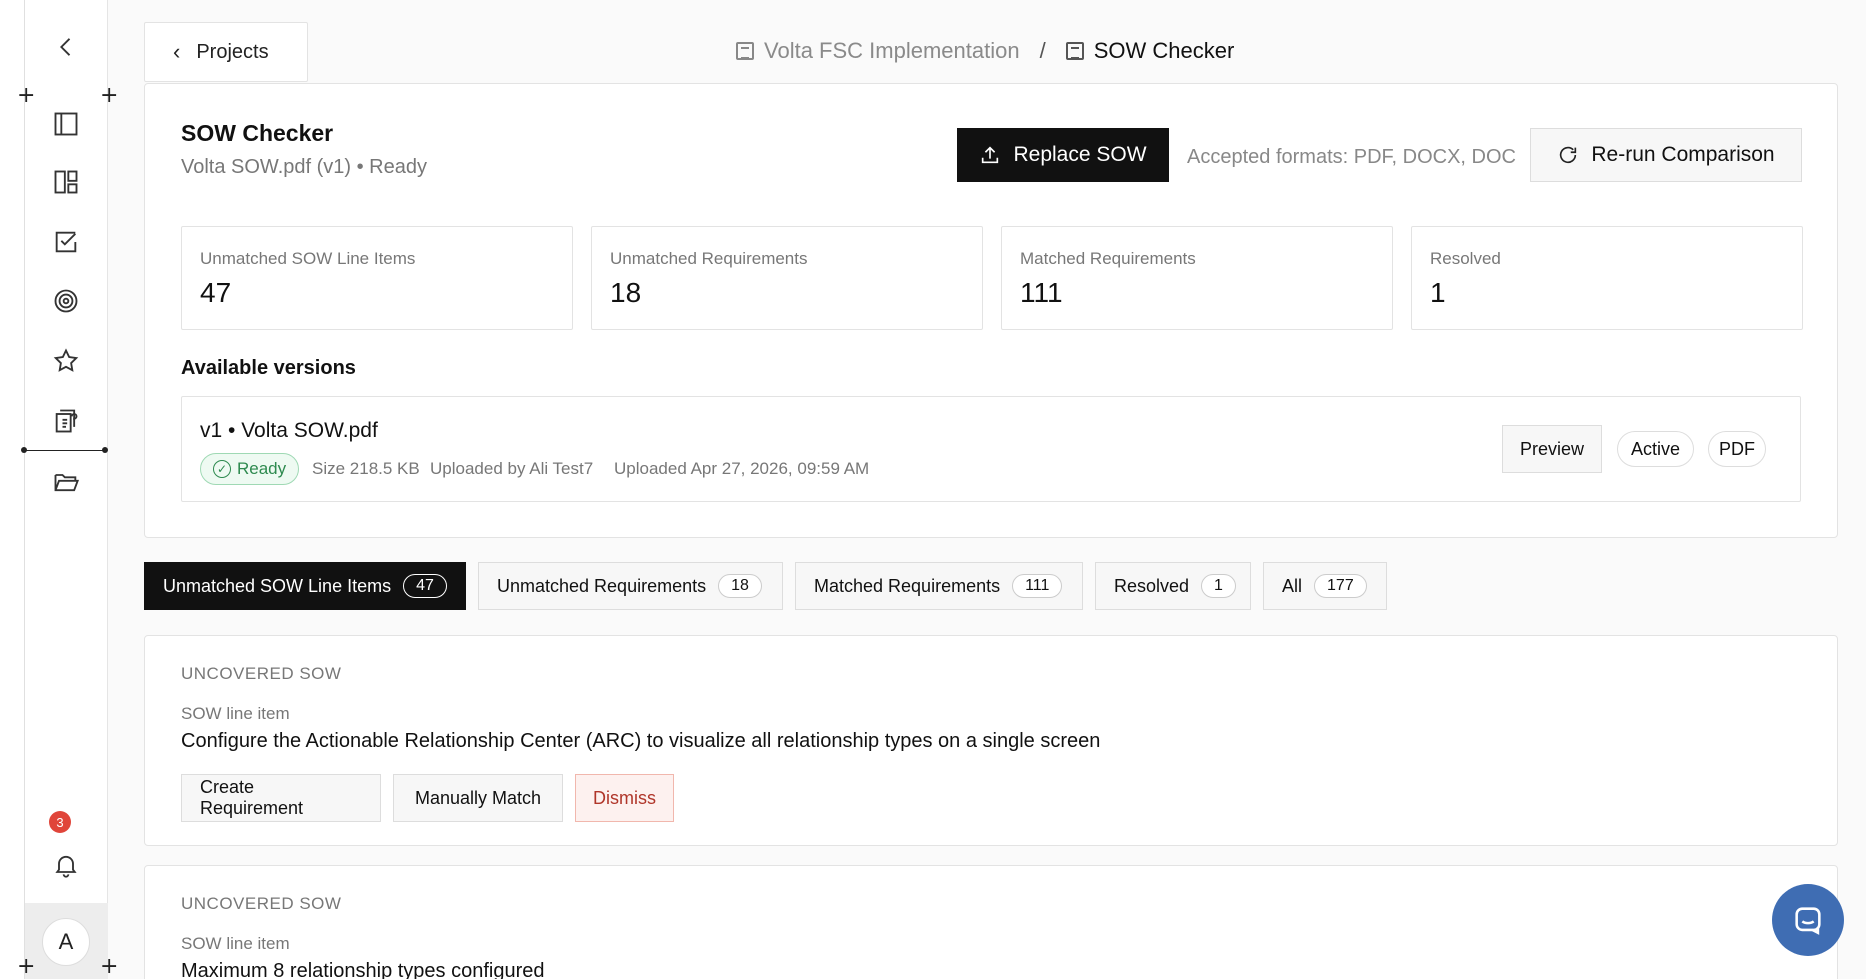 Image resolution: width=1866 pixels, height=979 pixels. I want to click on breadcrumb: Volta FSC Implementation / SOW Checker, so click(985, 51).